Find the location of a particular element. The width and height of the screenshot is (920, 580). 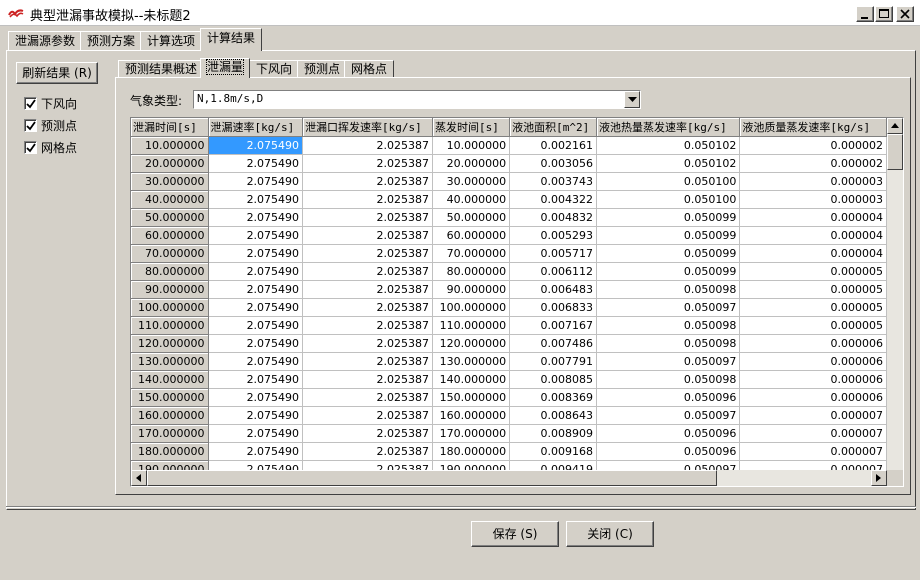

column-header-leak-time: 泄漏时间[s] is located at coordinates (170, 127).